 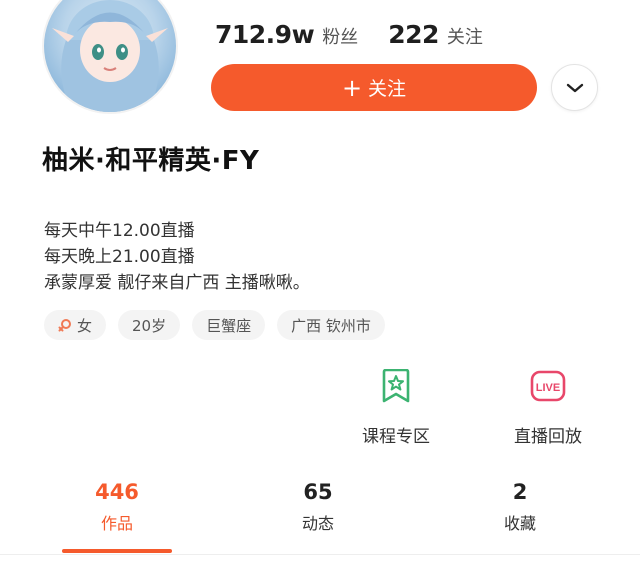 I want to click on follow-button: + 关注, so click(x=374, y=87).